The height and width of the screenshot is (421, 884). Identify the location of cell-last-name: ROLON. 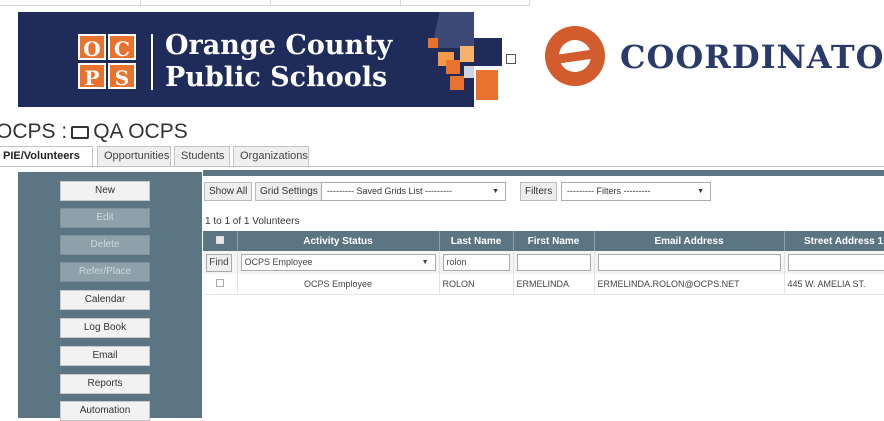
(476, 284).